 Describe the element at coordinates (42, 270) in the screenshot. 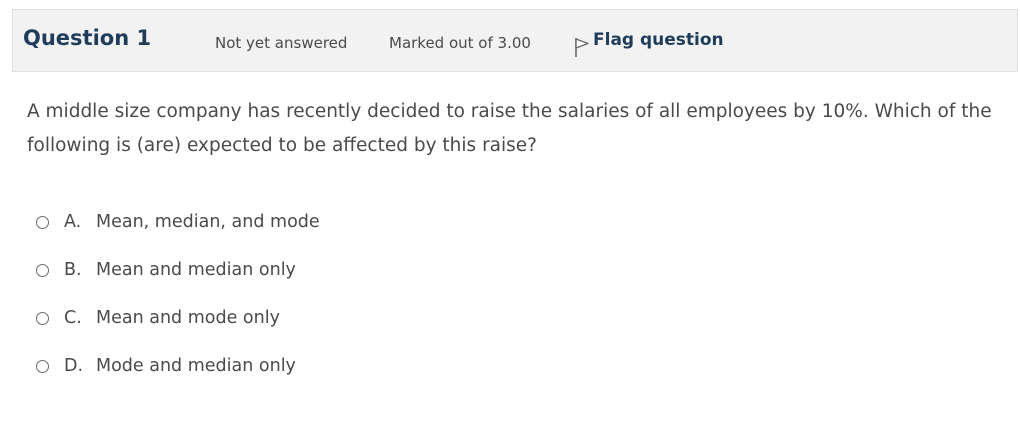

I see `radio-b` at that location.